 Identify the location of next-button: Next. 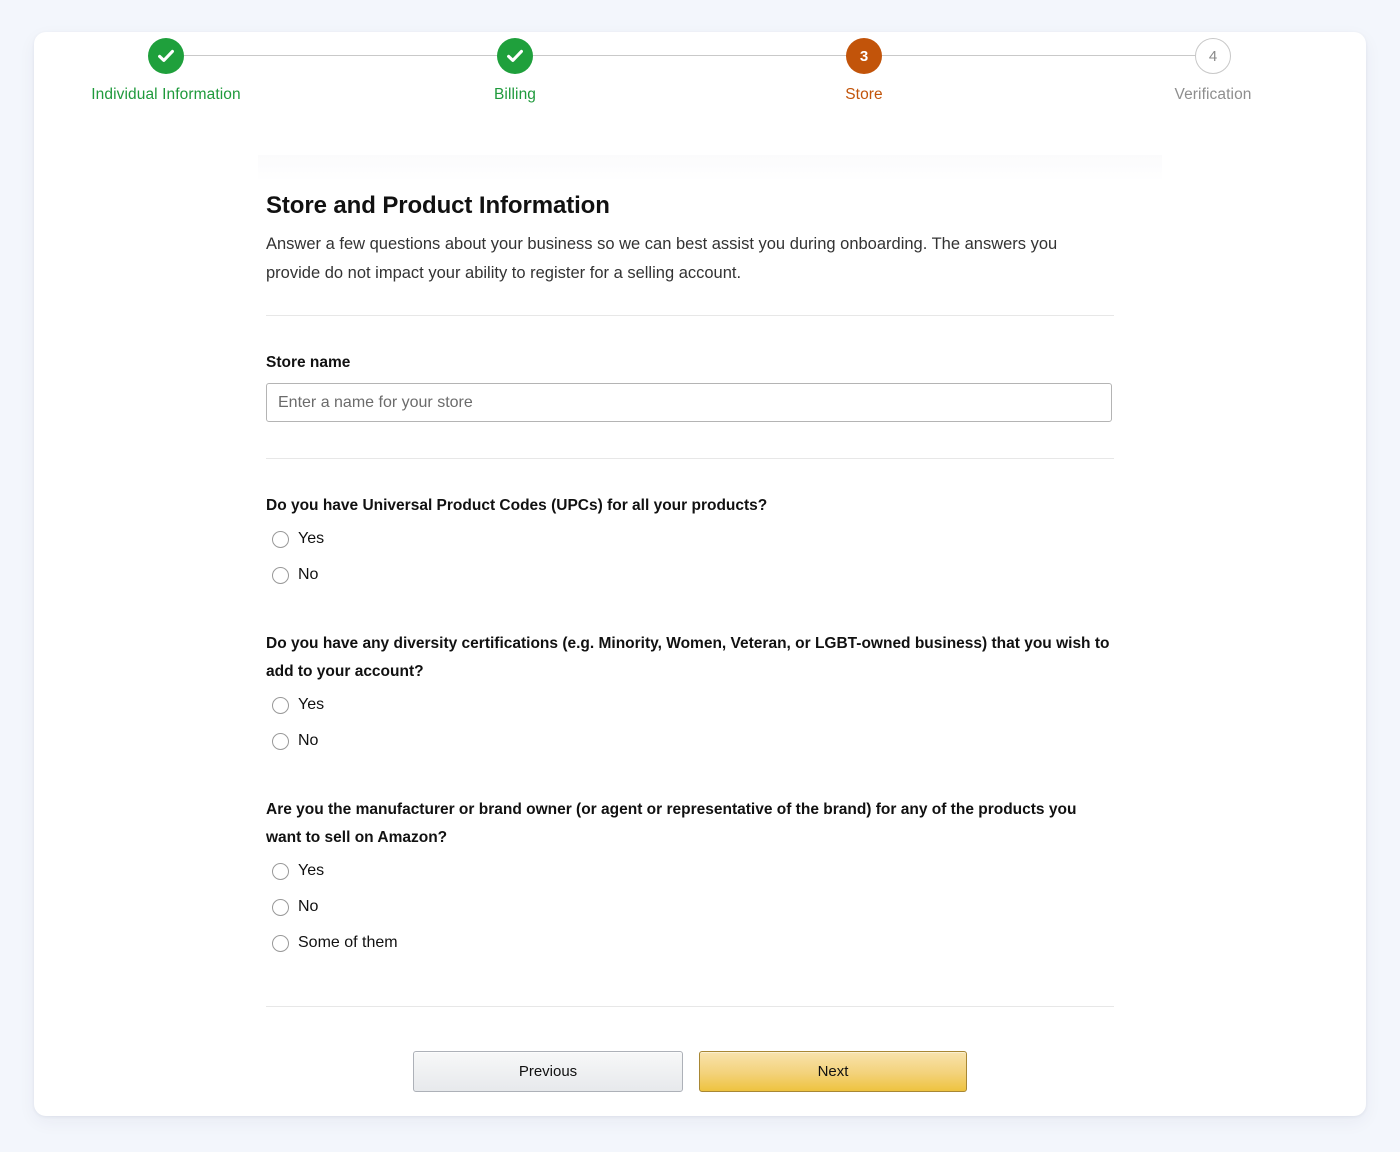
(833, 1071).